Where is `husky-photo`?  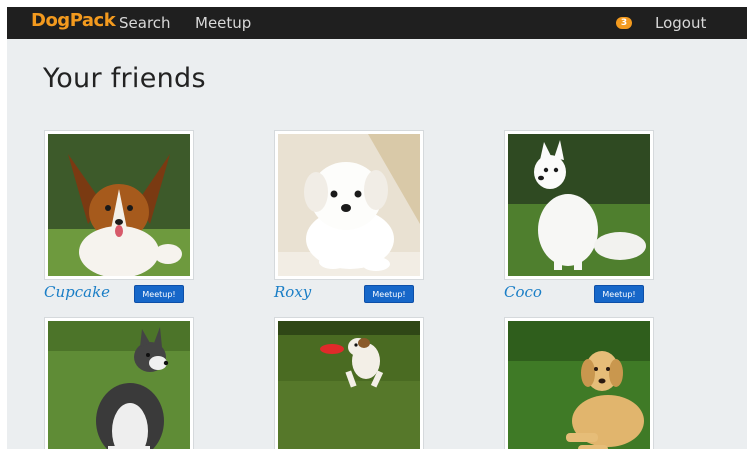 husky-photo is located at coordinates (119, 385).